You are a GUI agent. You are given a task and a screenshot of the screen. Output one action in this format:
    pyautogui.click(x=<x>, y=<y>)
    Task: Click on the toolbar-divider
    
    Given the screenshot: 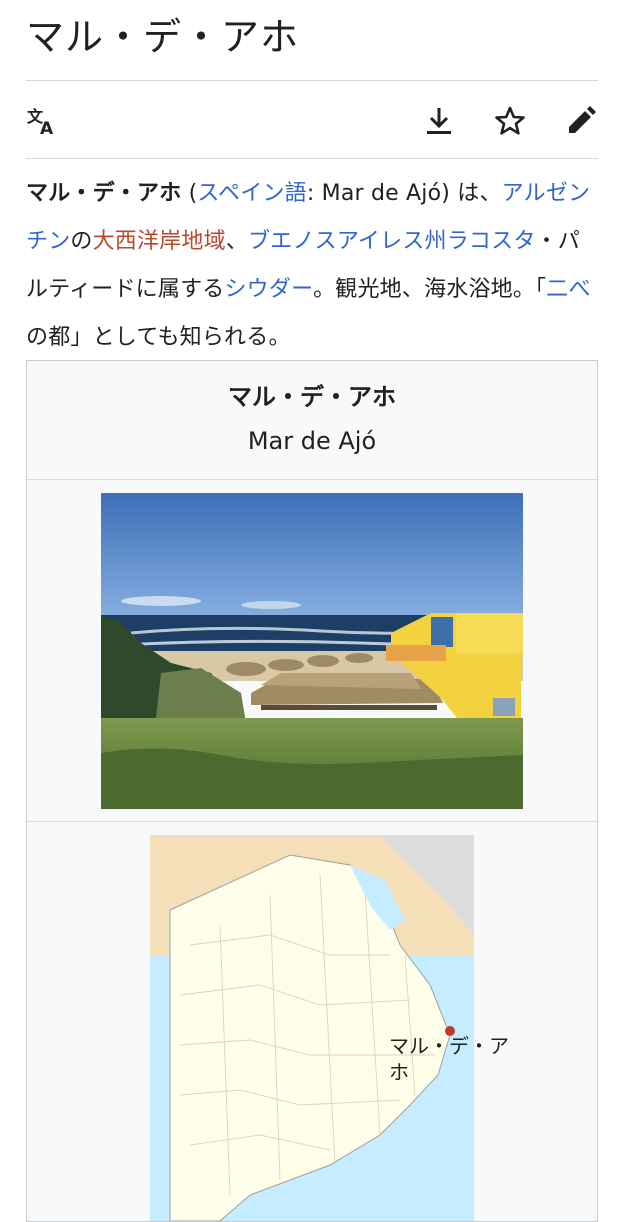 What is the action you would take?
    pyautogui.click(x=312, y=158)
    